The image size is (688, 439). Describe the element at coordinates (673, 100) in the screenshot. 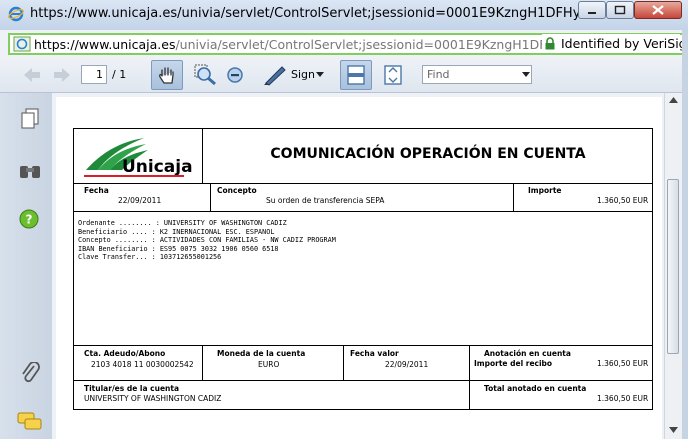

I see `scroll-up-icon` at that location.